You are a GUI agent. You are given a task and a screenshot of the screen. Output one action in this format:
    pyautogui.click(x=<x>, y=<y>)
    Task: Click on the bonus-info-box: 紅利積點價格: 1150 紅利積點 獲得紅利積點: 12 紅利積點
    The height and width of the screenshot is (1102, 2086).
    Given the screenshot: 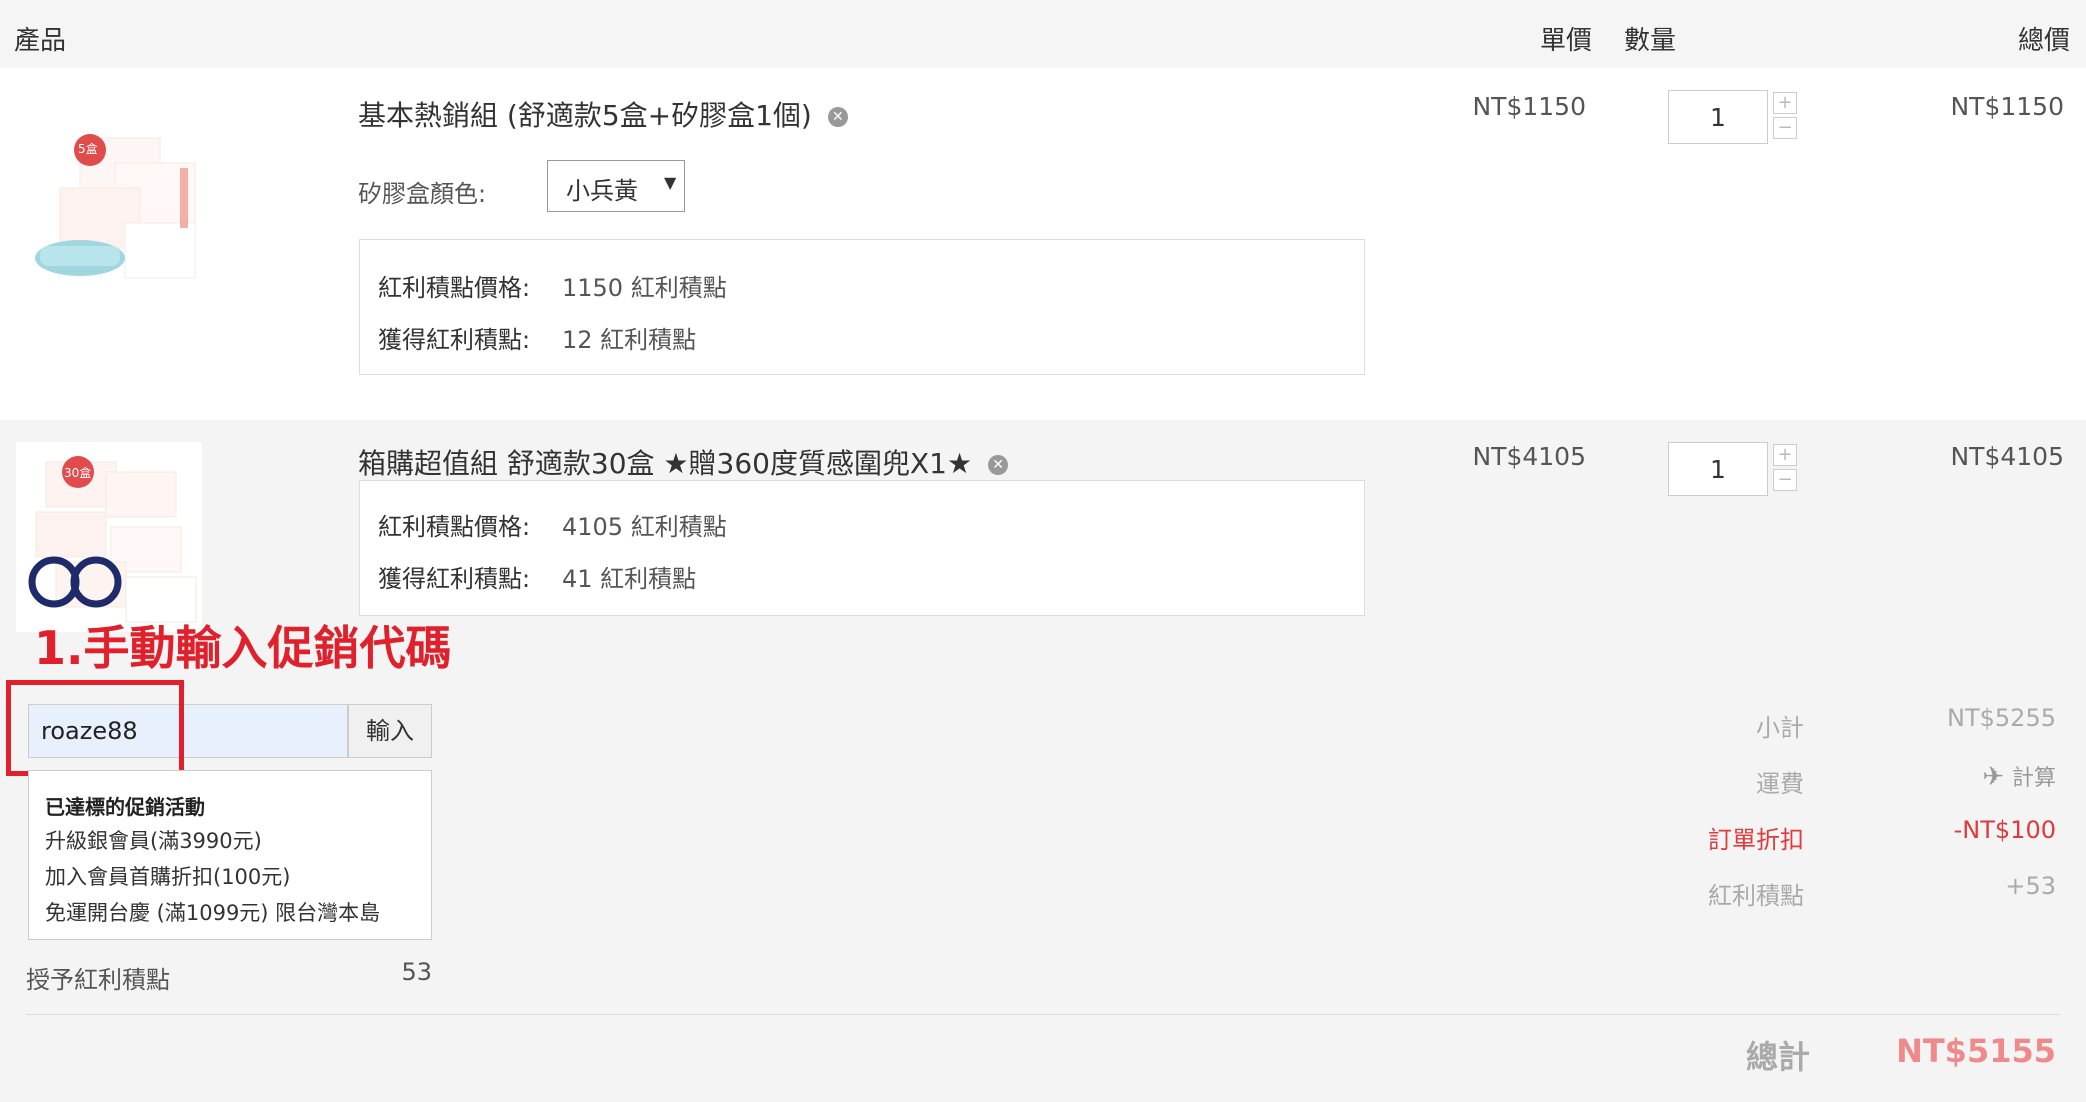 What is the action you would take?
    pyautogui.click(x=862, y=307)
    